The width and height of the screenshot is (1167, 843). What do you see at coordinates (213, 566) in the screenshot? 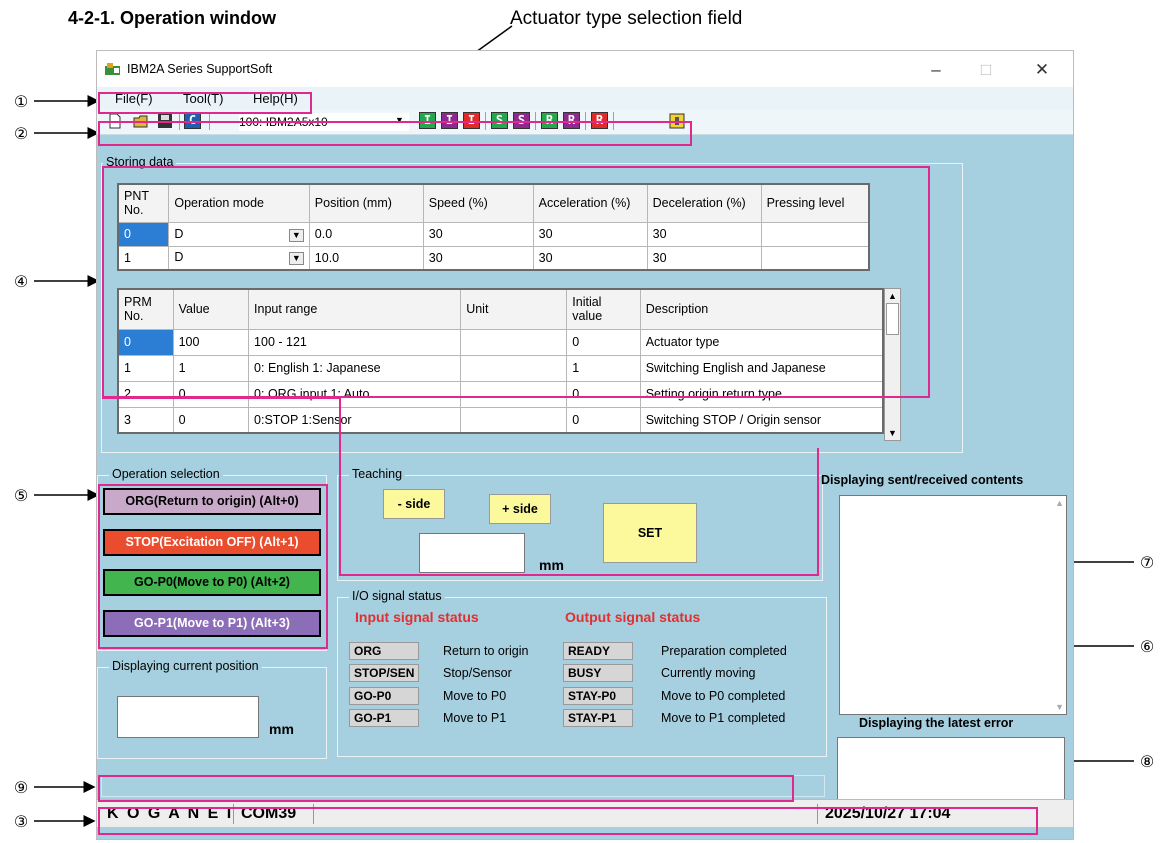
I see `annotation-frame-operation` at bounding box center [213, 566].